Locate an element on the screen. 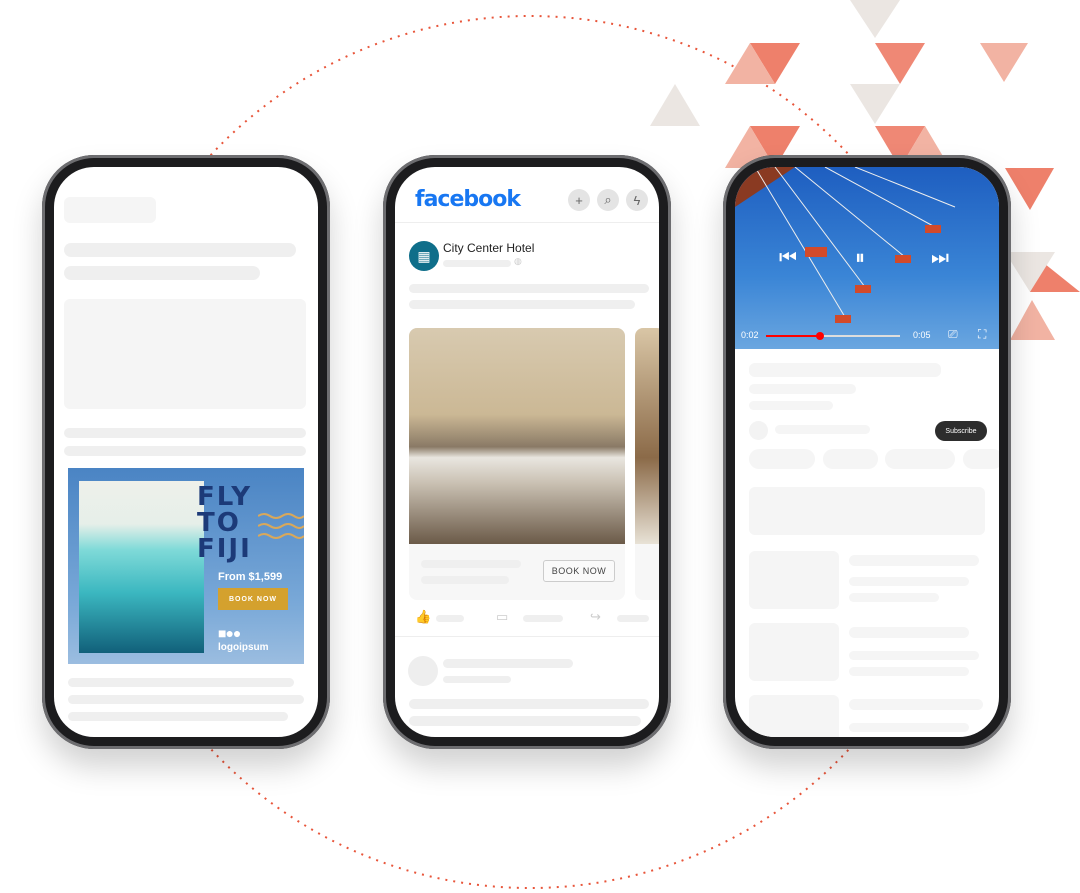 This screenshot has height=893, width=1080. download-button is located at coordinates (920, 459).